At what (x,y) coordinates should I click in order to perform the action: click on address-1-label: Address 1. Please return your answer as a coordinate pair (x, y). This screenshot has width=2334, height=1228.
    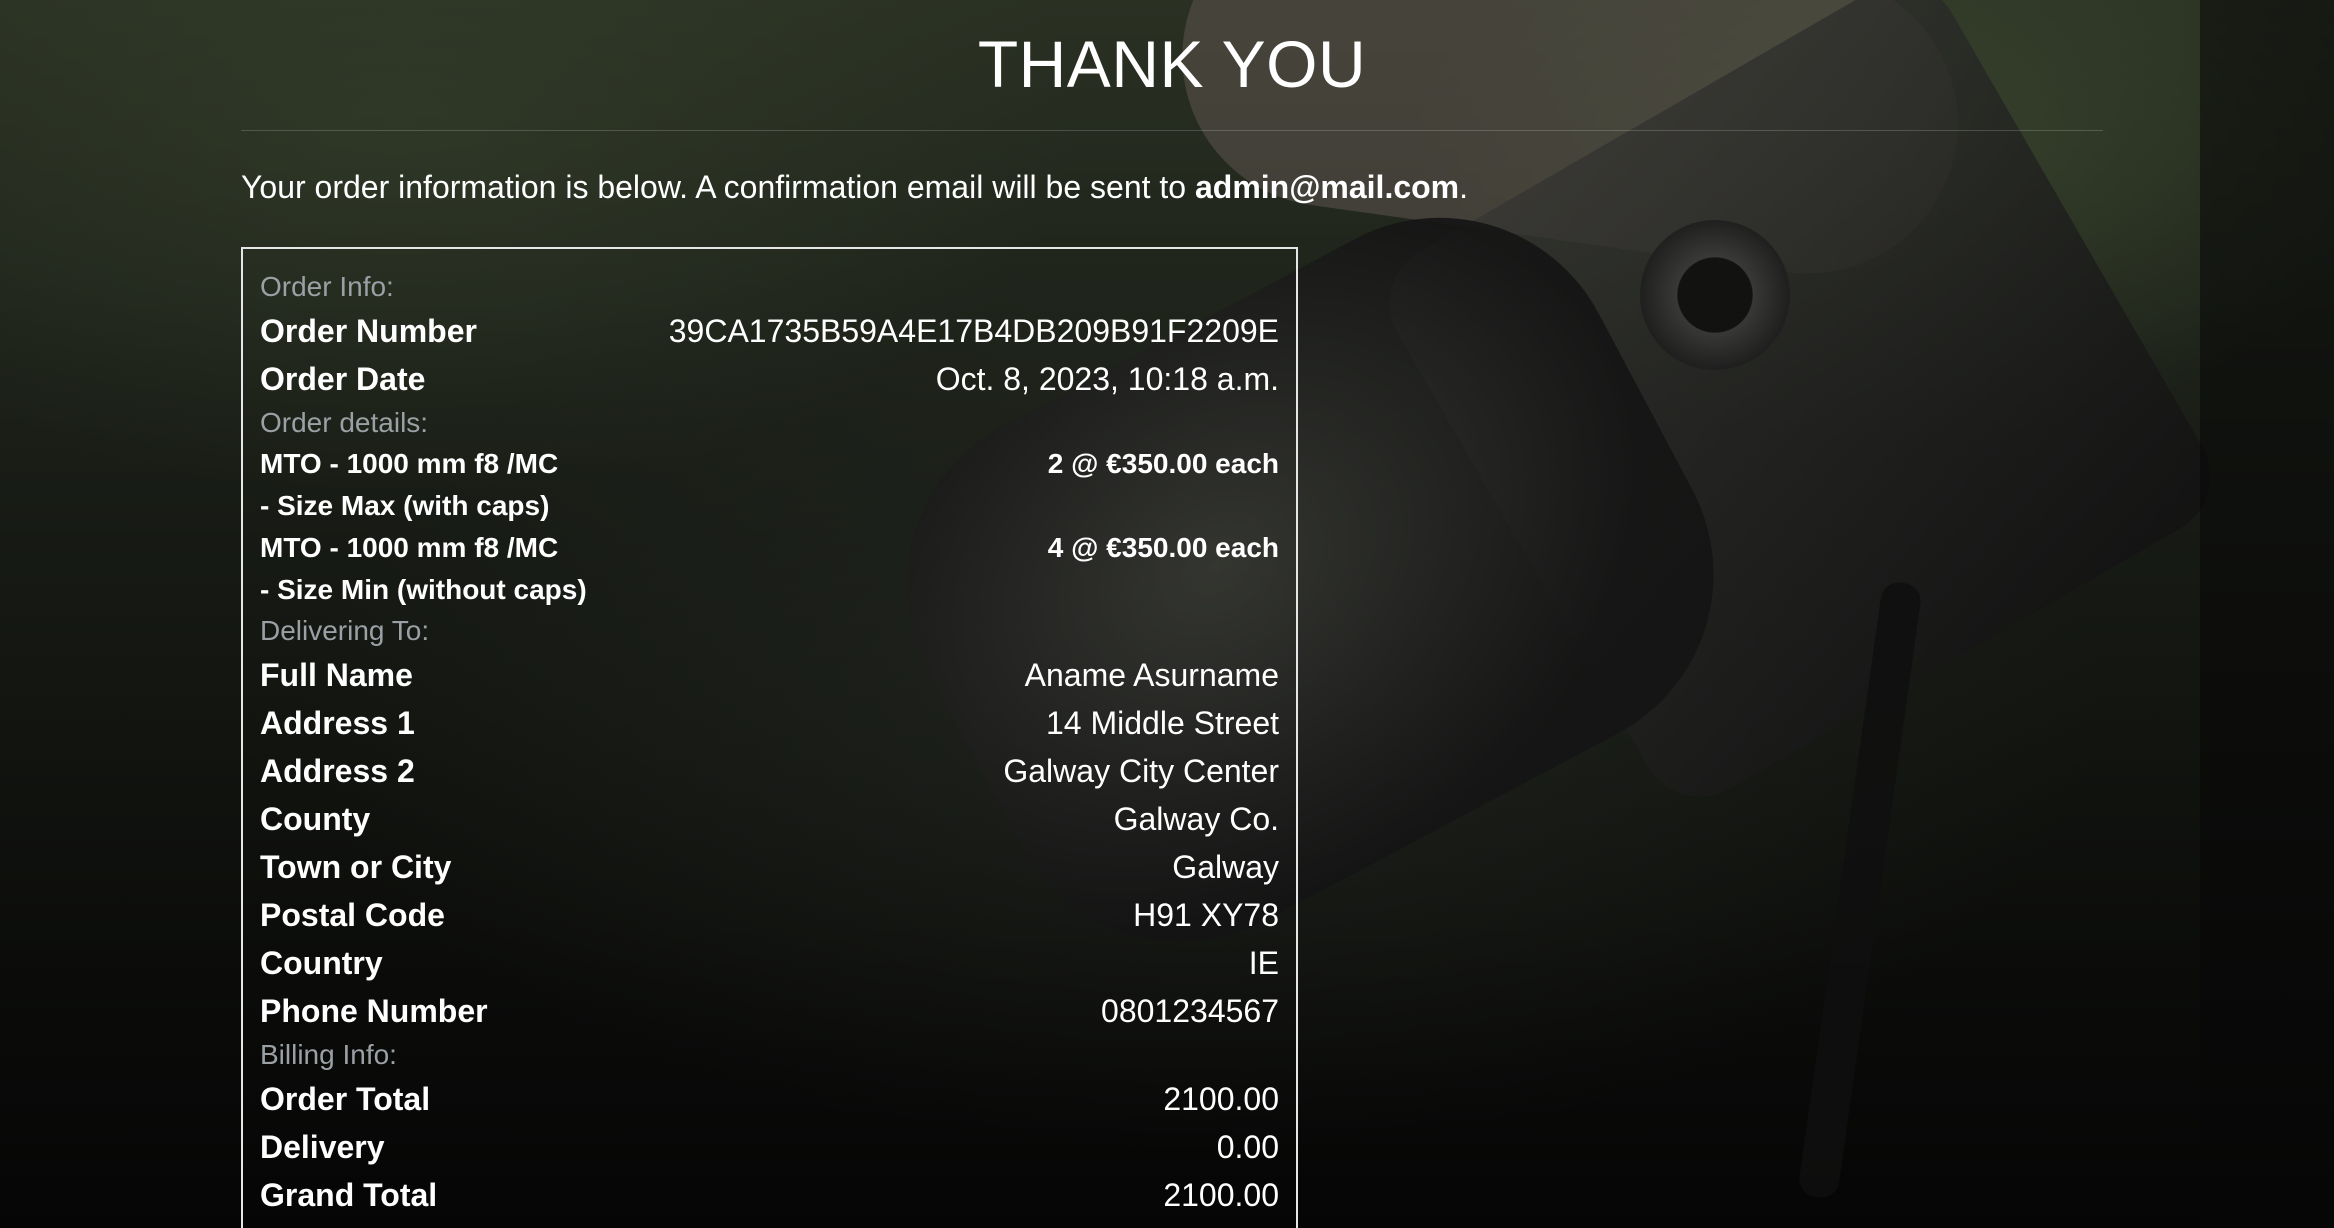
    Looking at the image, I should click on (337, 722).